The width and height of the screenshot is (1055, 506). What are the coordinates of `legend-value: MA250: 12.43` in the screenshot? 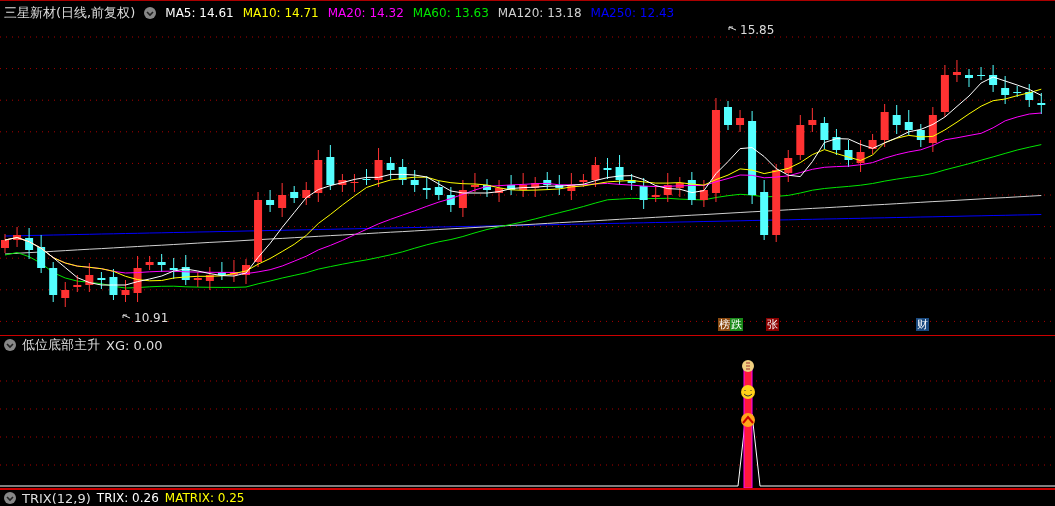 It's located at (632, 12).